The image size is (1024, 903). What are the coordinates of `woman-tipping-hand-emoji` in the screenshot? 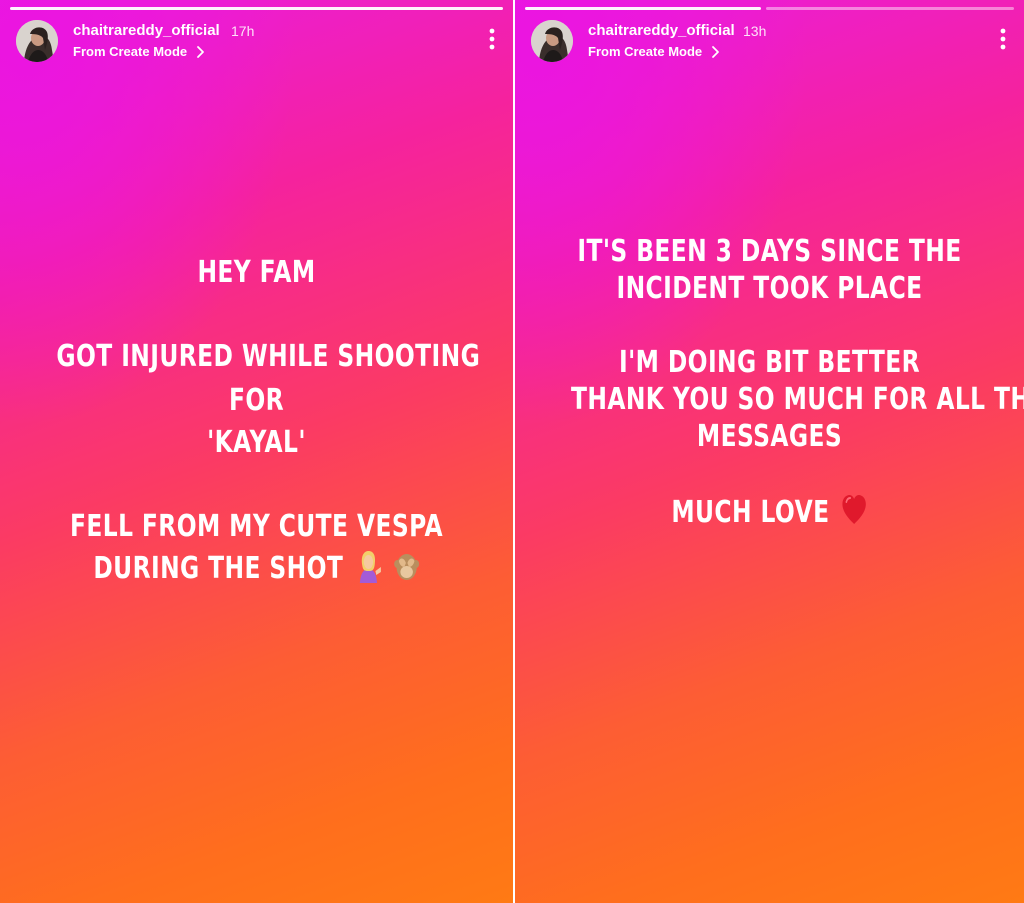 It's located at (370, 567).